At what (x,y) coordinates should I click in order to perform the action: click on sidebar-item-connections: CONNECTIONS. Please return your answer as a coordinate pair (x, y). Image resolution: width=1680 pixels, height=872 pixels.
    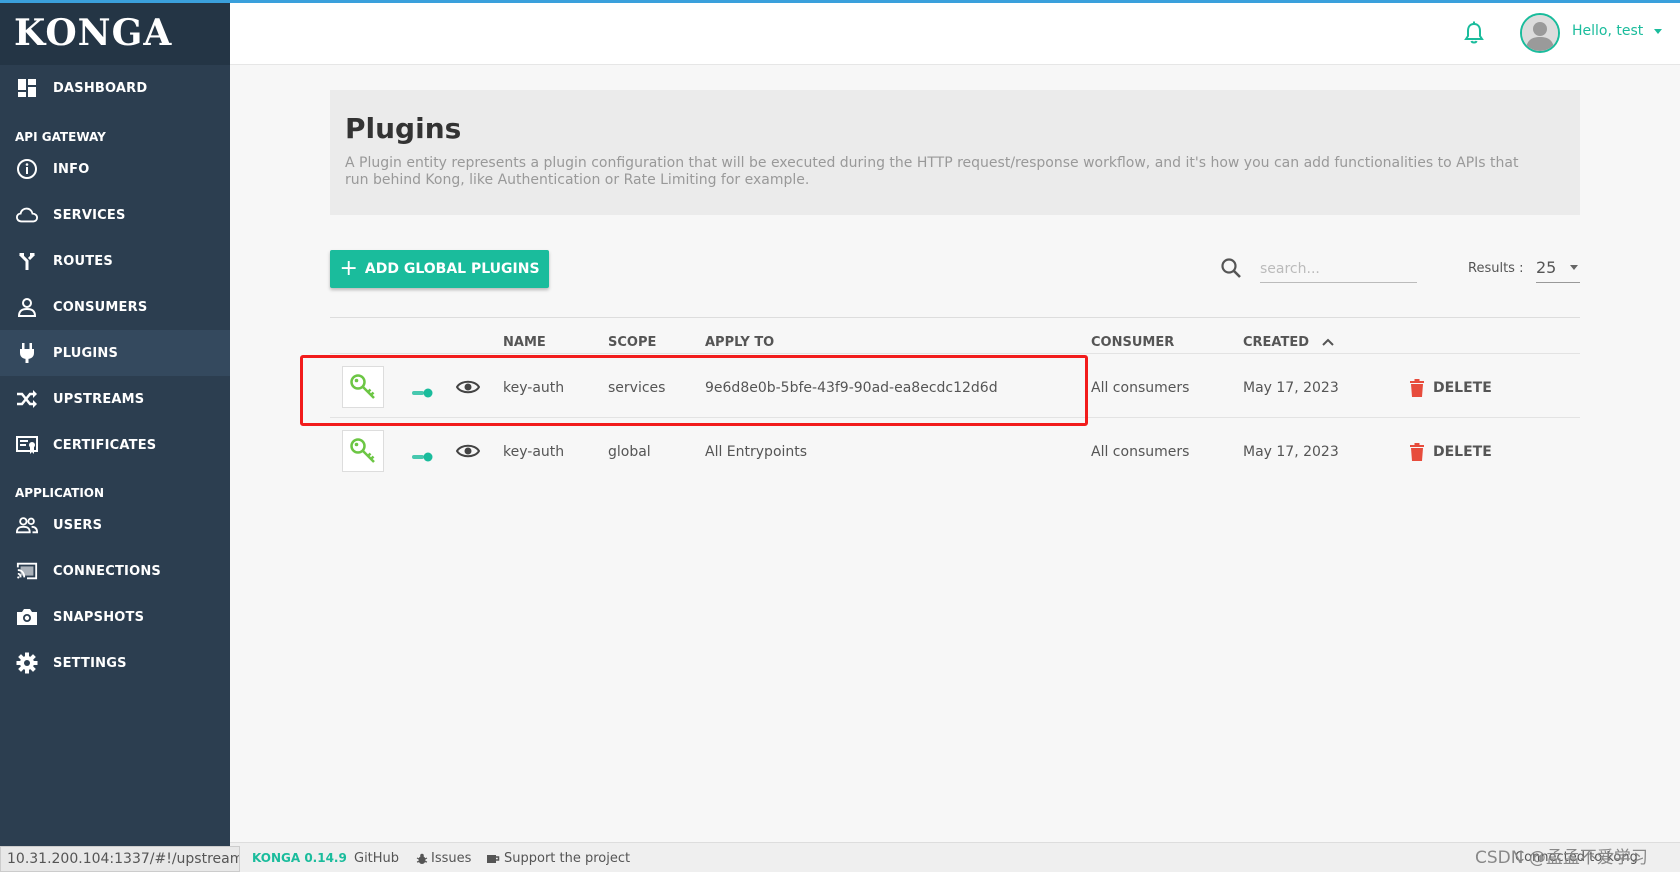
    Looking at the image, I should click on (115, 571).